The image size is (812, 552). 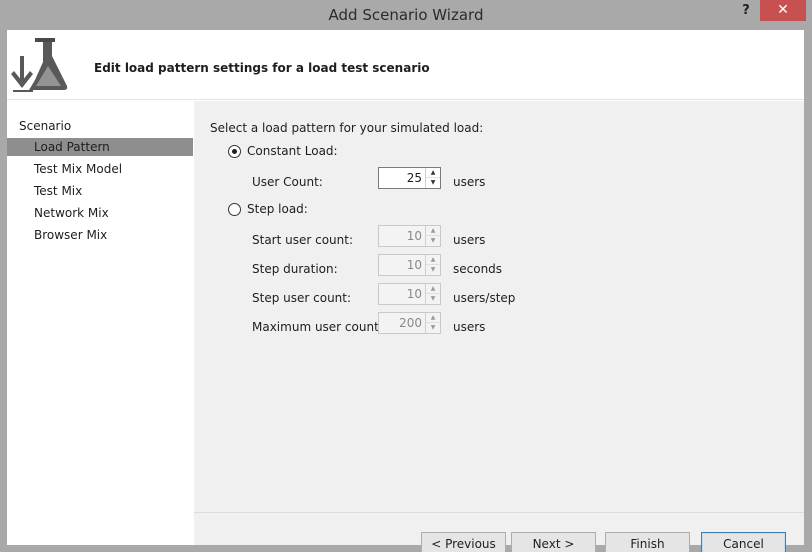 I want to click on next-button: Next >, so click(x=553, y=542).